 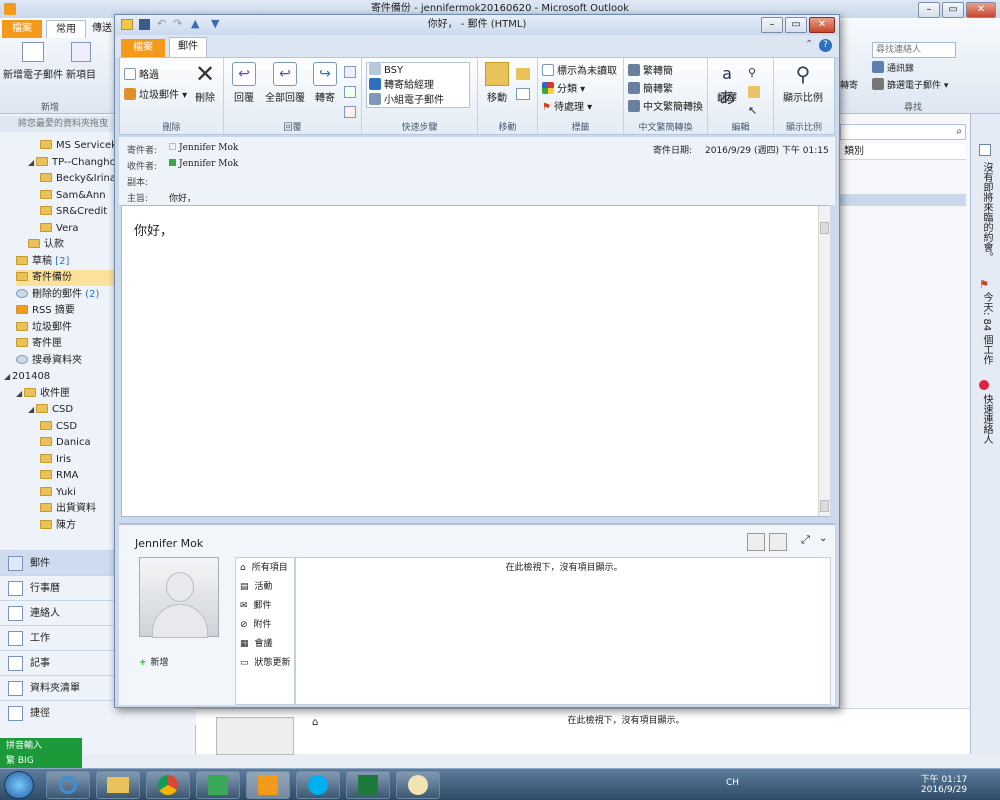 I want to click on folder-item: 寄件匣, so click(x=39, y=344).